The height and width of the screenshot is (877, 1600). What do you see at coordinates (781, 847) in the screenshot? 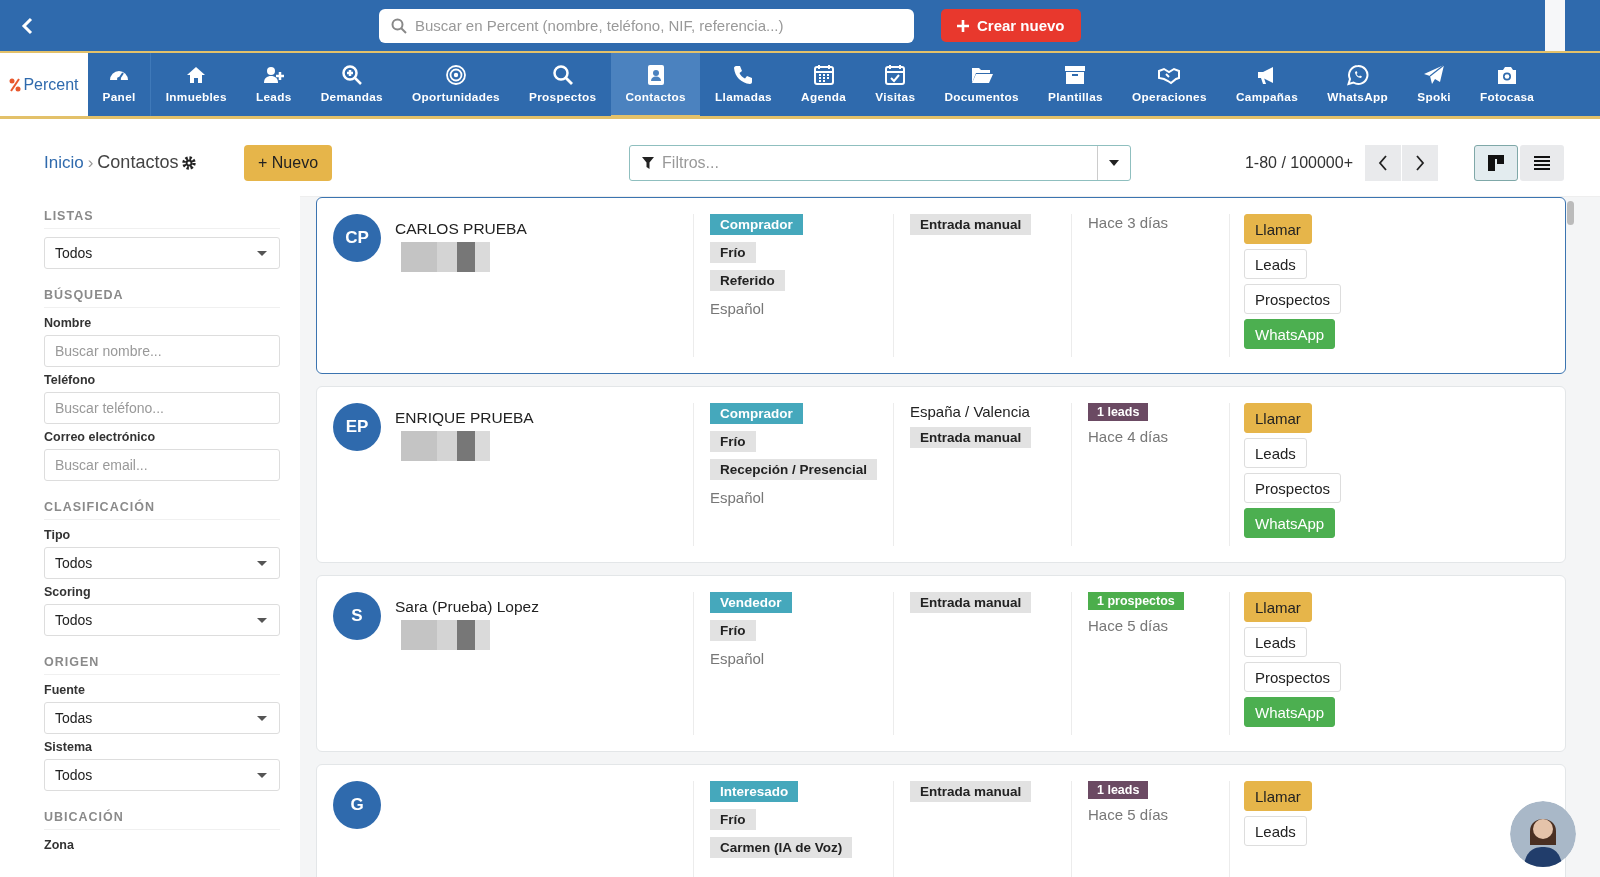
I see `tag: Carmen (IA de Voz)` at bounding box center [781, 847].